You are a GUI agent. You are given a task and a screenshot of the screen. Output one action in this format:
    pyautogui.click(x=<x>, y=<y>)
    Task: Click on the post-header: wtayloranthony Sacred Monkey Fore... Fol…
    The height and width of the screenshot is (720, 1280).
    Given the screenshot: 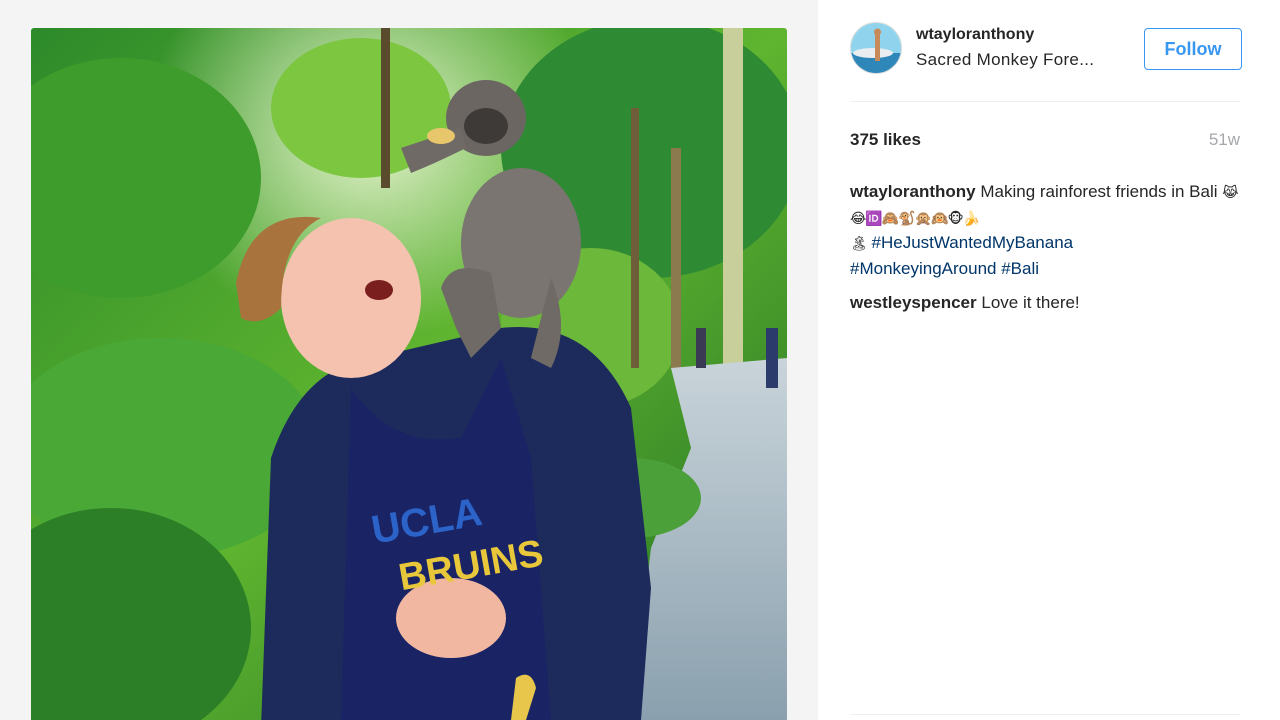 What is the action you would take?
    pyautogui.click(x=1046, y=50)
    